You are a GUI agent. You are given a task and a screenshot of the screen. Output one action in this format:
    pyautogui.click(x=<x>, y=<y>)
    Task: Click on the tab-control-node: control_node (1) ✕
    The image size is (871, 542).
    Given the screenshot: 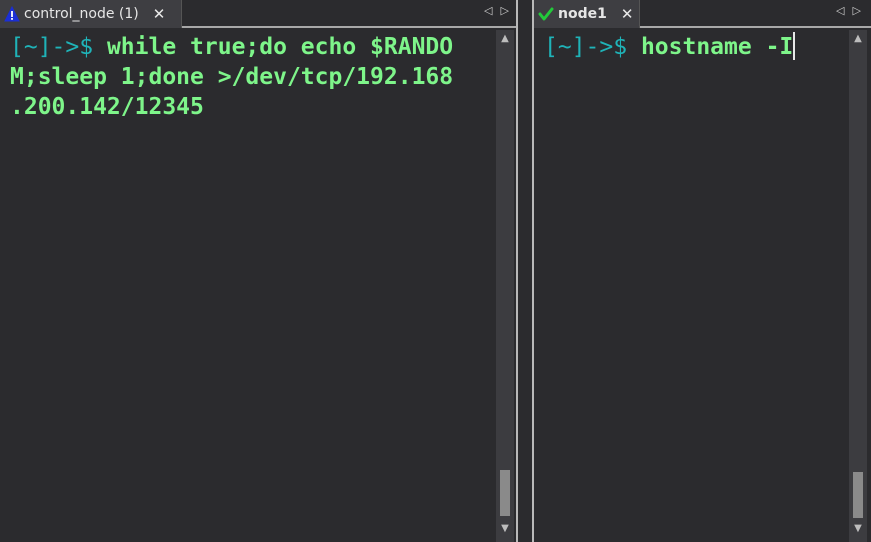 What is the action you would take?
    pyautogui.click(x=91, y=14)
    